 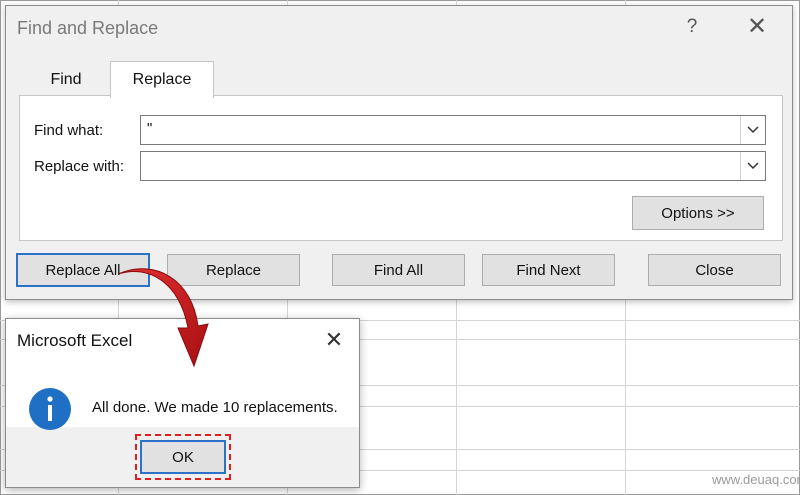 I want to click on find-next-button: Find Next, so click(x=548, y=270).